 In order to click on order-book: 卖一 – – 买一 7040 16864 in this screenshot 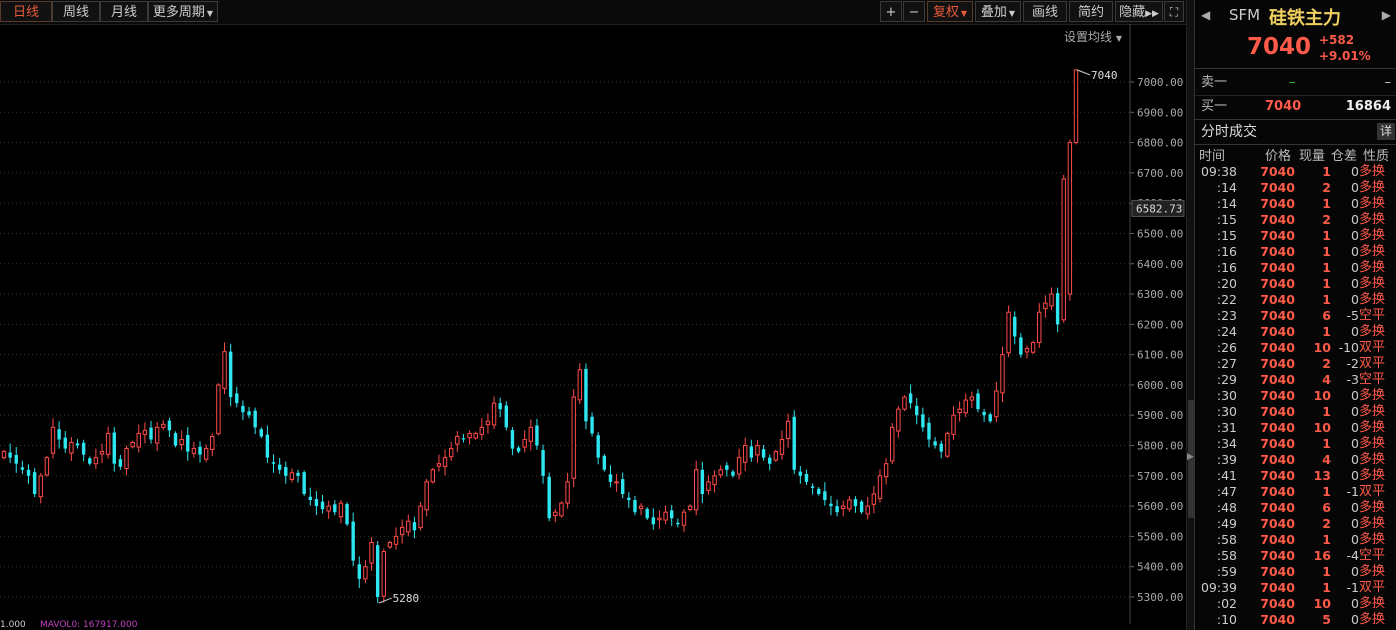, I will do `click(1295, 94)`.